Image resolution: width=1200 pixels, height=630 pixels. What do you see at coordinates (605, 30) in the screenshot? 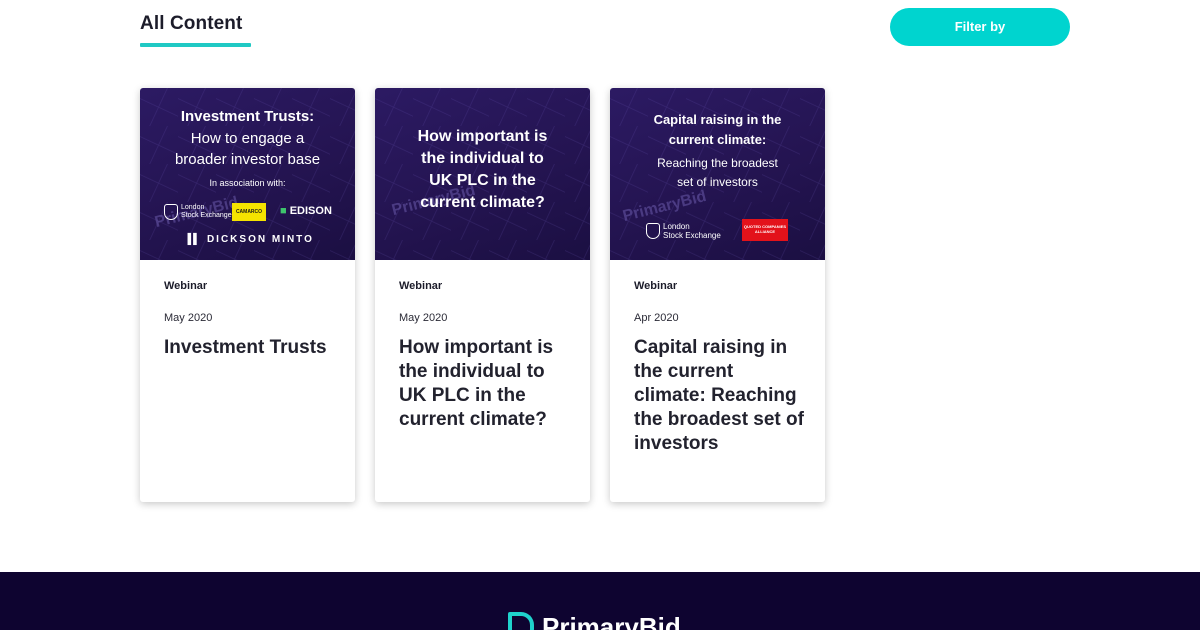
I see `content-header: All Content Filter by` at bounding box center [605, 30].